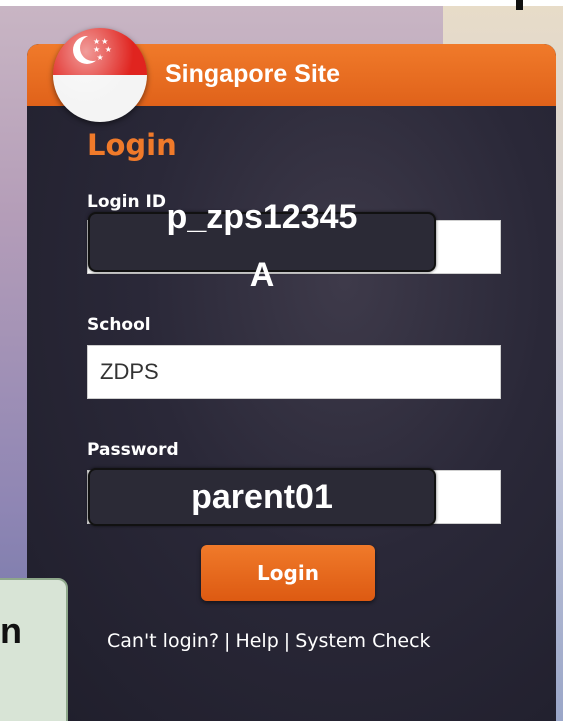 This screenshot has width=563, height=721. What do you see at coordinates (281, 3) in the screenshot?
I see `top-edge` at bounding box center [281, 3].